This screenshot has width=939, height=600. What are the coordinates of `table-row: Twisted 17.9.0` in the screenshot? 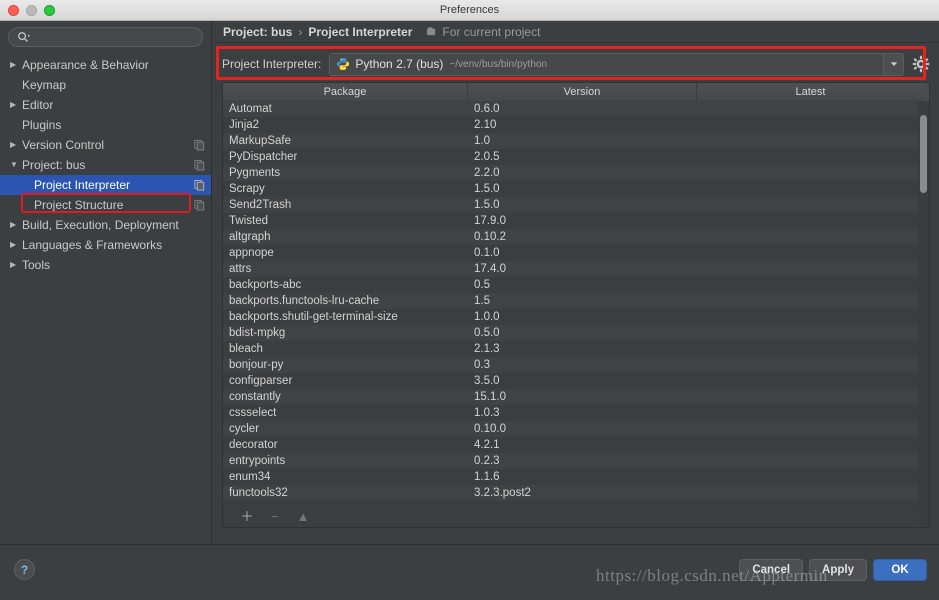 It's located at (576, 221).